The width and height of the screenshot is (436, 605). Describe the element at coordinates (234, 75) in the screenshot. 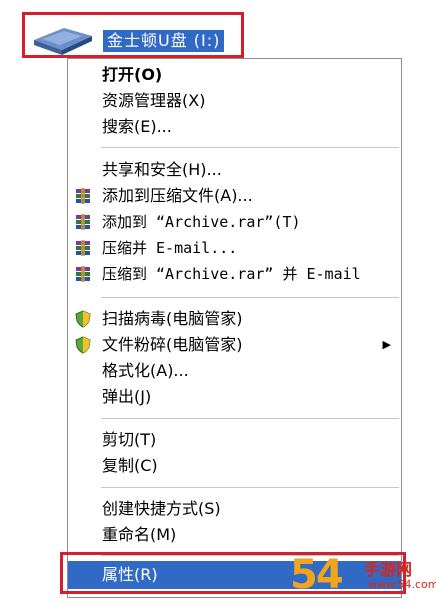

I see `menu-item-open: 打开(O)` at that location.